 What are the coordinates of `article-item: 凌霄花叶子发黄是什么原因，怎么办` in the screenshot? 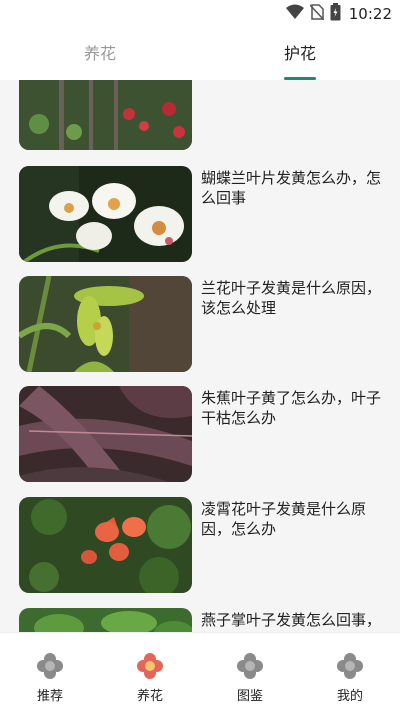 It's located at (200, 545).